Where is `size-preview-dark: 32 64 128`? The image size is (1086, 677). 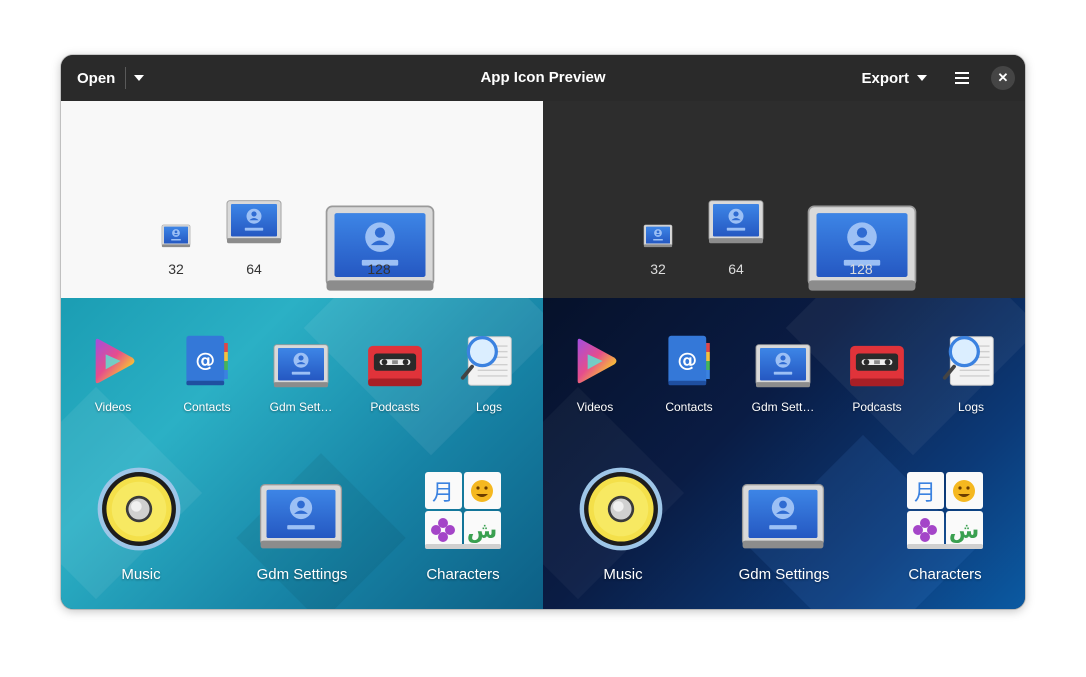 size-preview-dark: 32 64 128 is located at coordinates (784, 199).